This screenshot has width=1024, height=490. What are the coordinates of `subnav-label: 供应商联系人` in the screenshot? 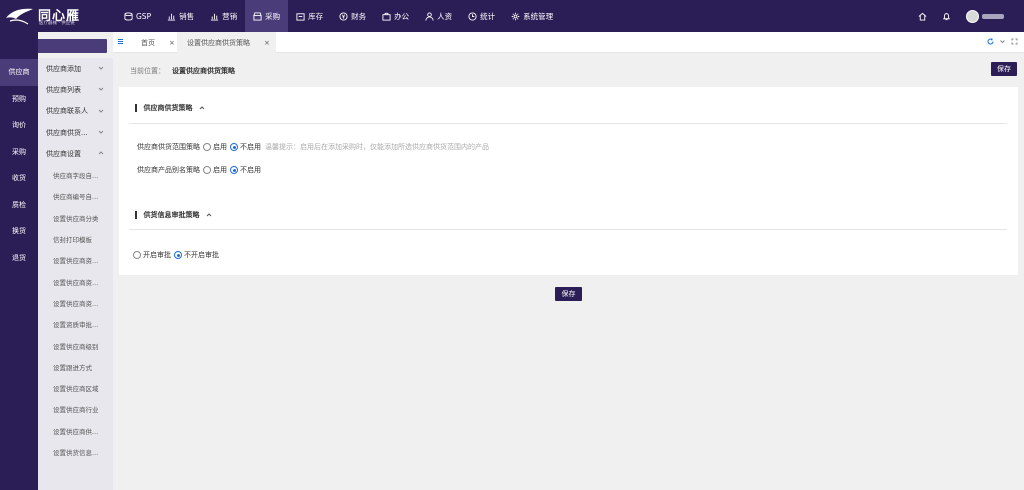 It's located at (67, 111).